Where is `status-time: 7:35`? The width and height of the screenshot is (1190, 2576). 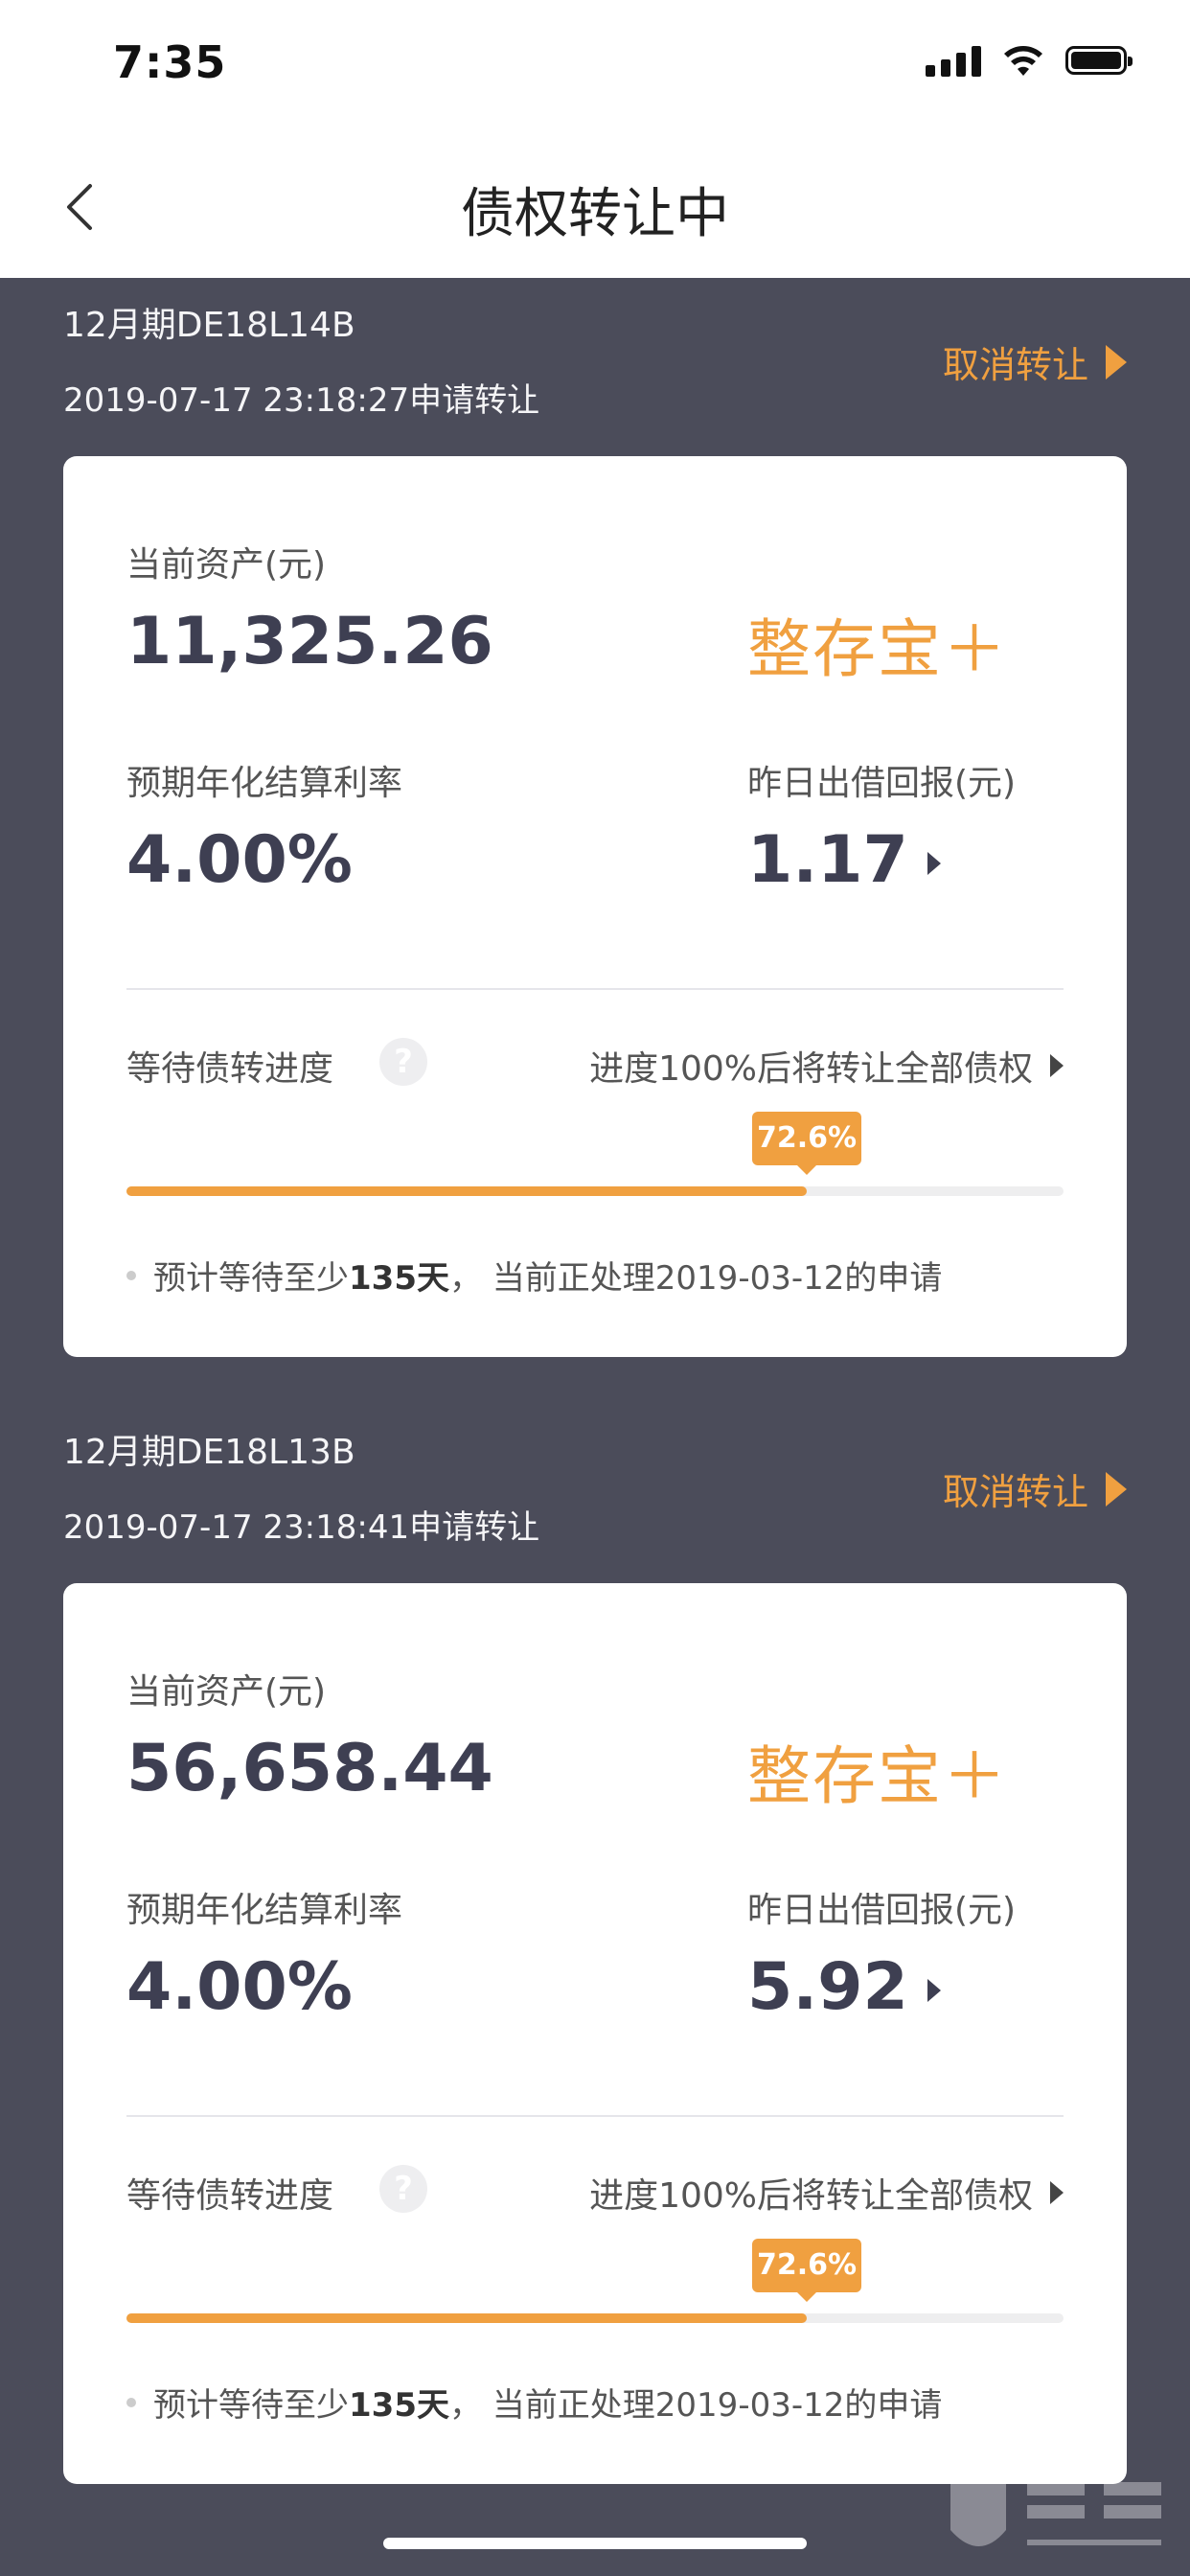 status-time: 7:35 is located at coordinates (170, 62).